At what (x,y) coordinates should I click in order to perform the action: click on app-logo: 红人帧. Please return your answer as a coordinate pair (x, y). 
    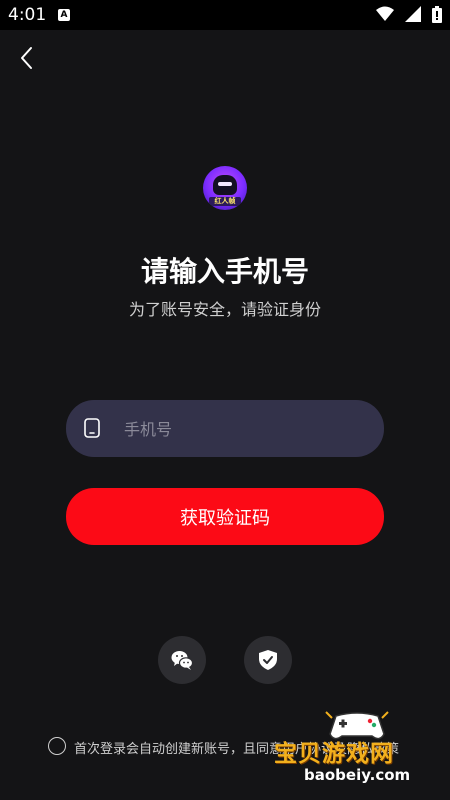
    Looking at the image, I should click on (225, 188).